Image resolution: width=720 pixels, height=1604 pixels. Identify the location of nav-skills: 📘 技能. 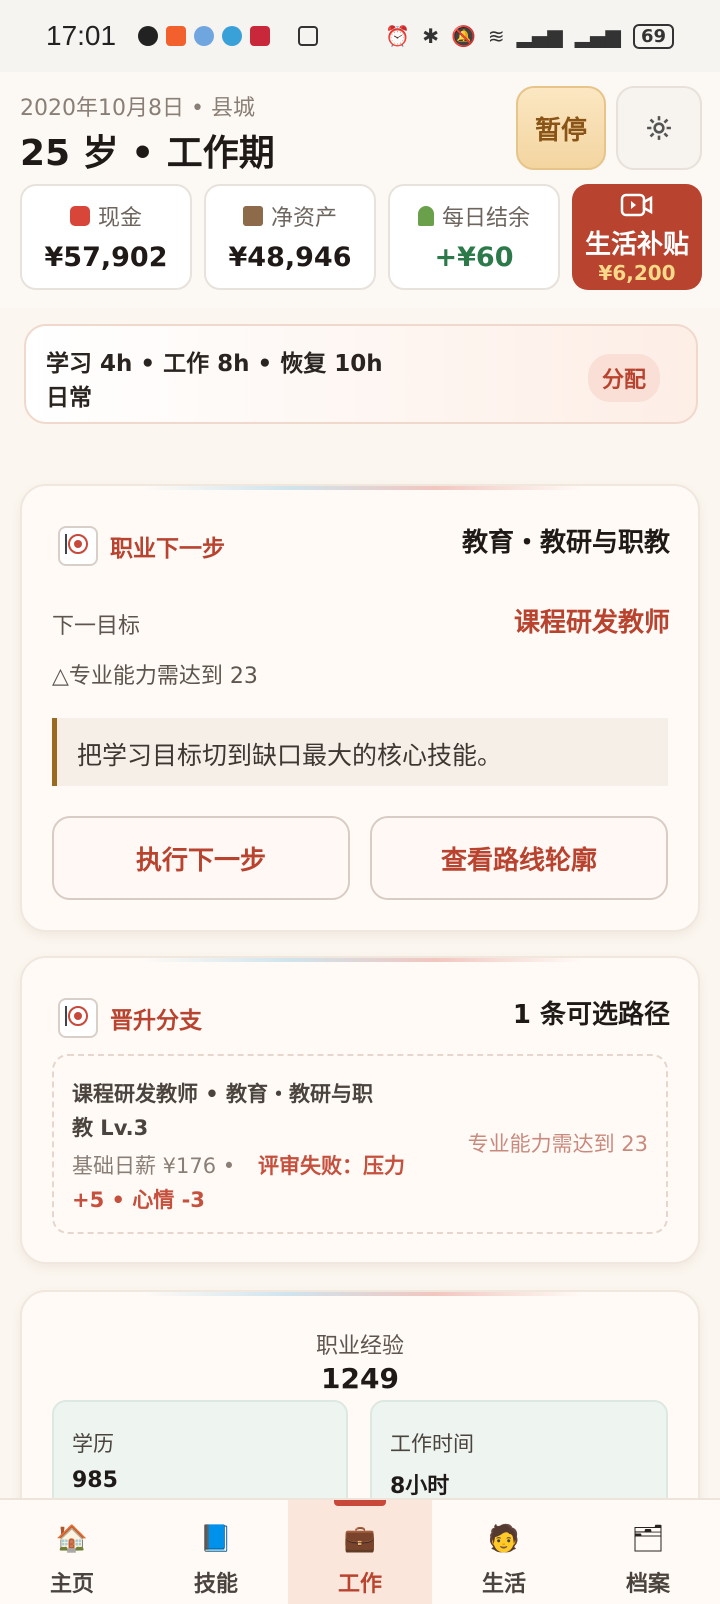
(216, 1552).